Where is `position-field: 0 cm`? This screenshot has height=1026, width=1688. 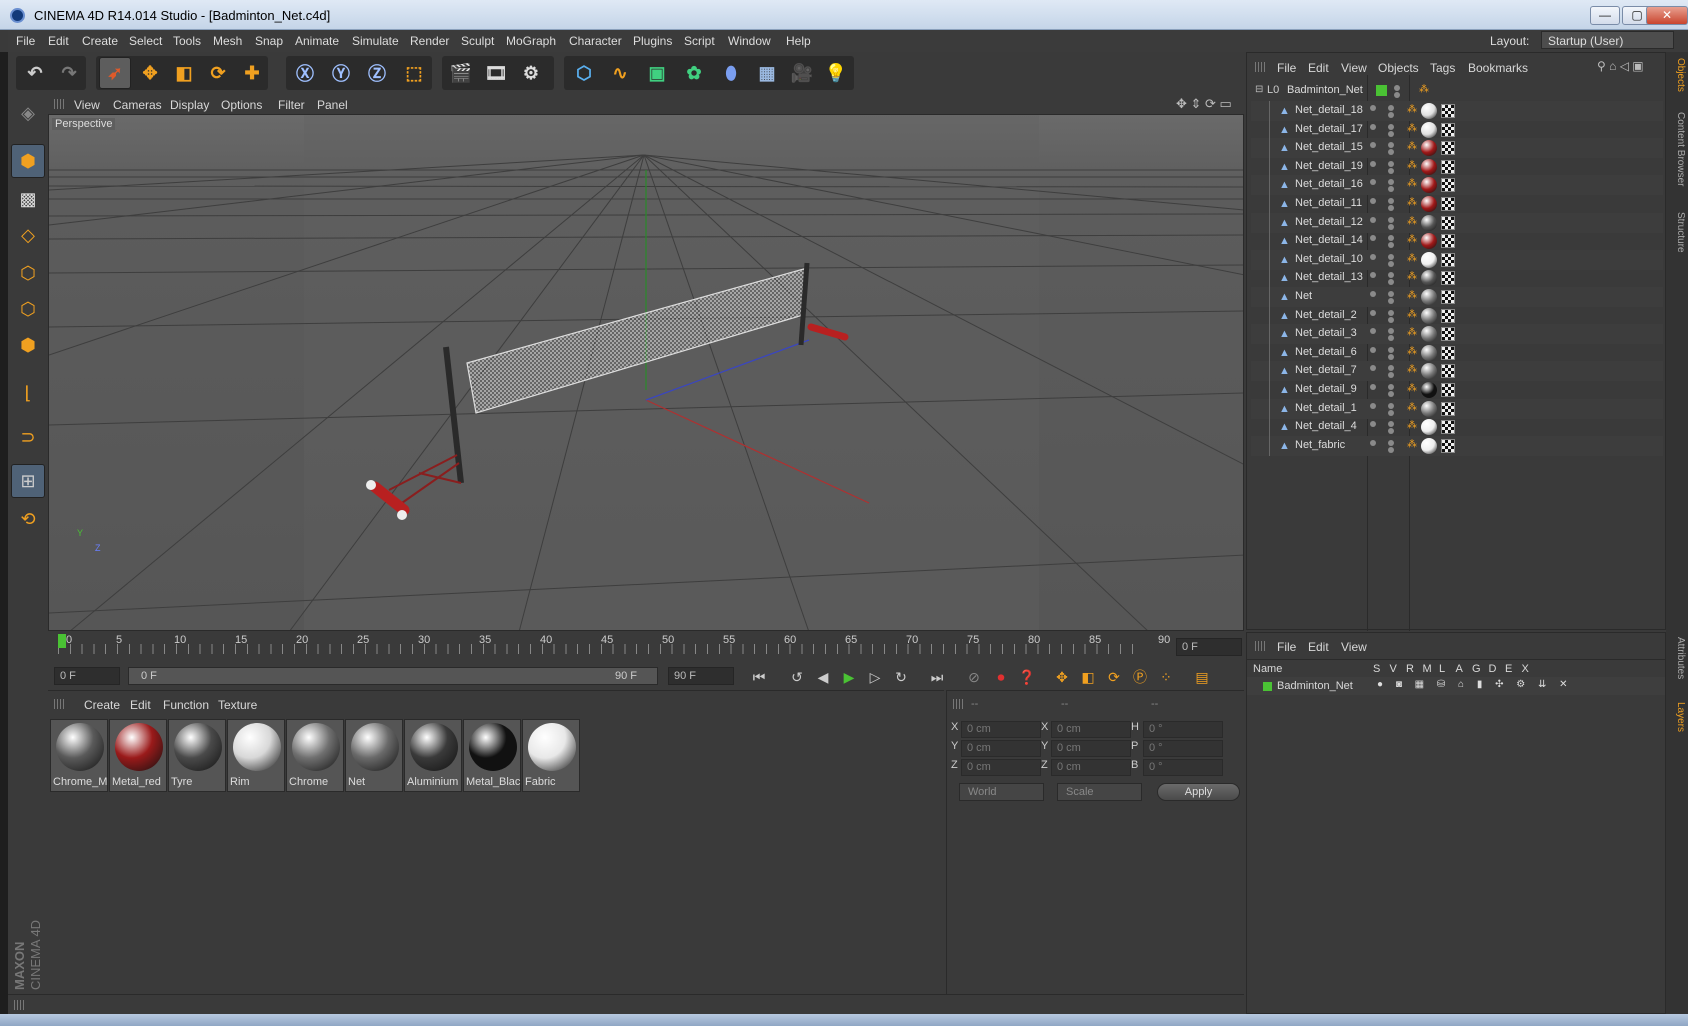 position-field: 0 cm is located at coordinates (1001, 767).